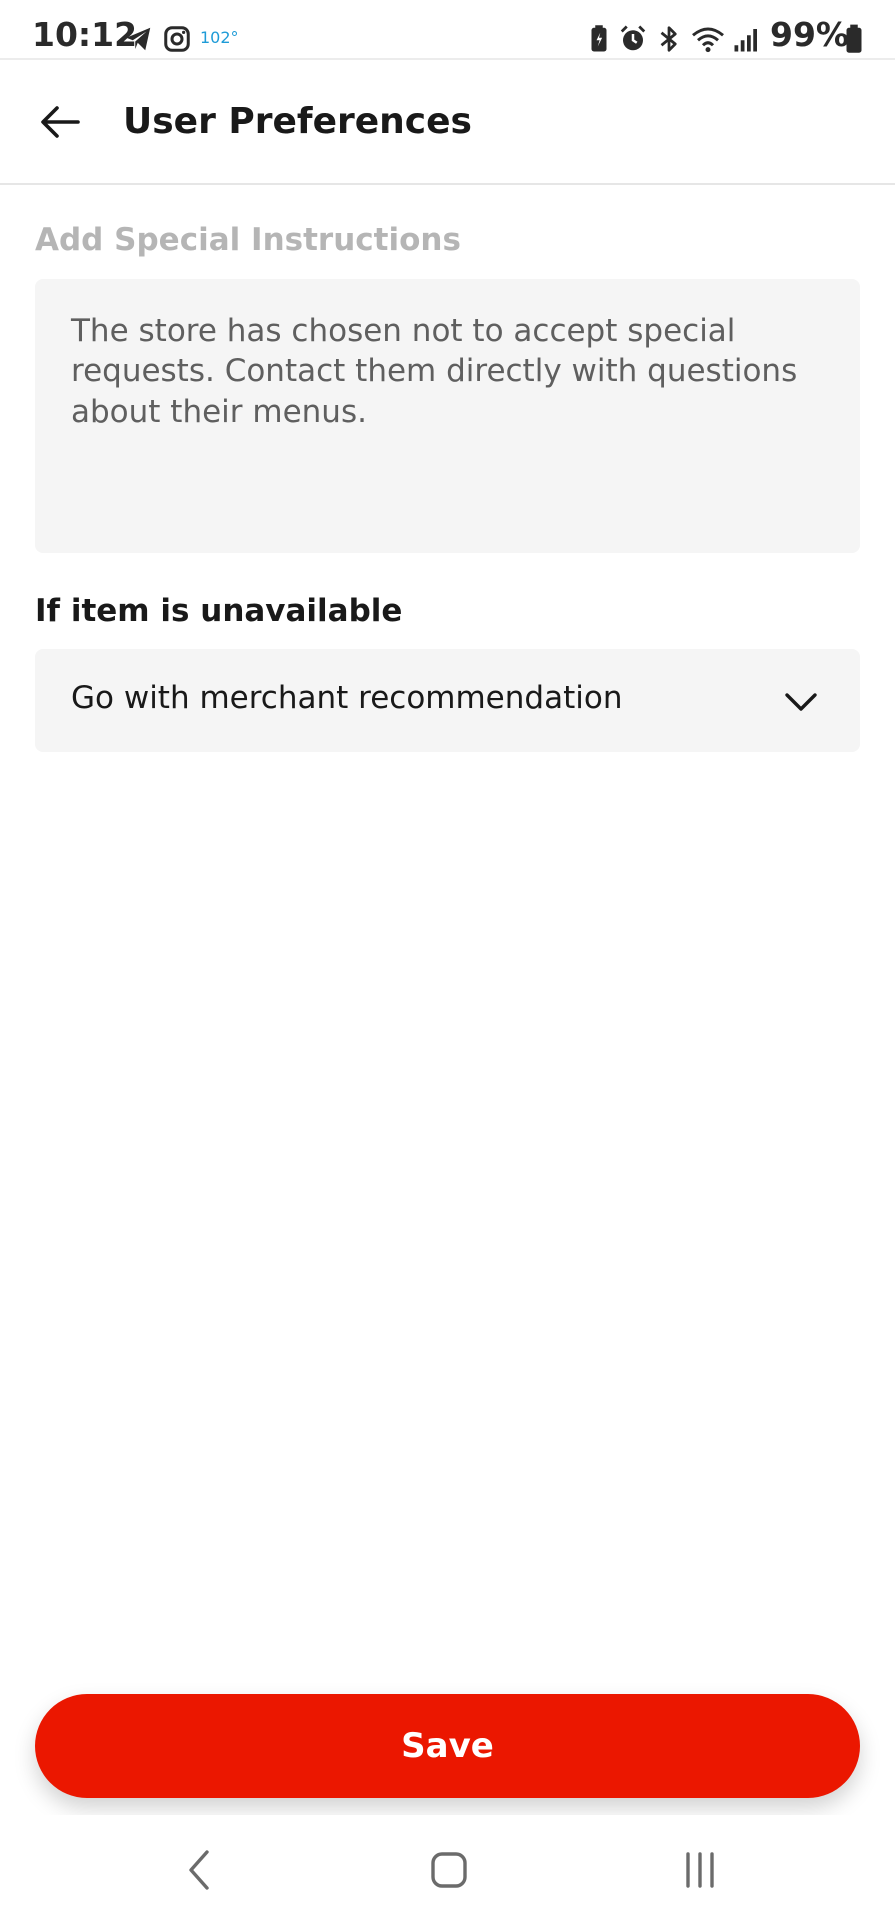 This screenshot has height=1920, width=895. Describe the element at coordinates (177, 39) in the screenshot. I see `instagram-icon` at that location.